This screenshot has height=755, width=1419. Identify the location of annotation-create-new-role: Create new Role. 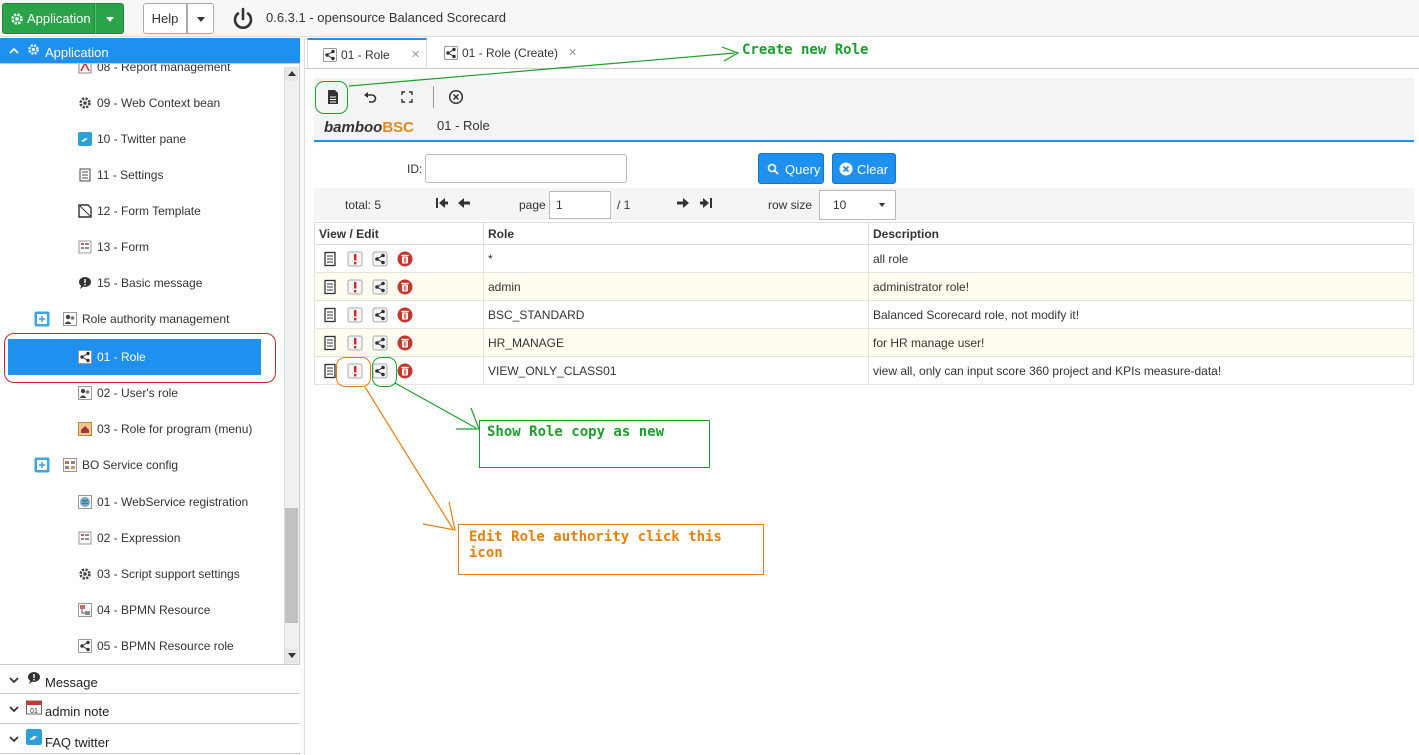
(805, 50).